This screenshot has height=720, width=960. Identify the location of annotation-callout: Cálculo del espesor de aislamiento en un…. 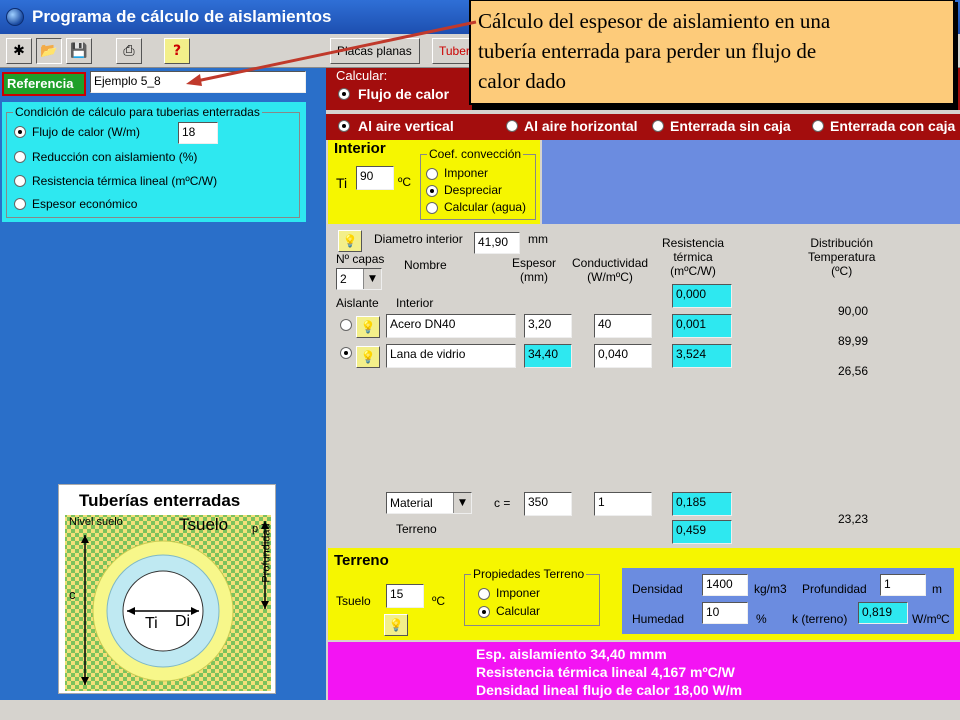
(714, 56).